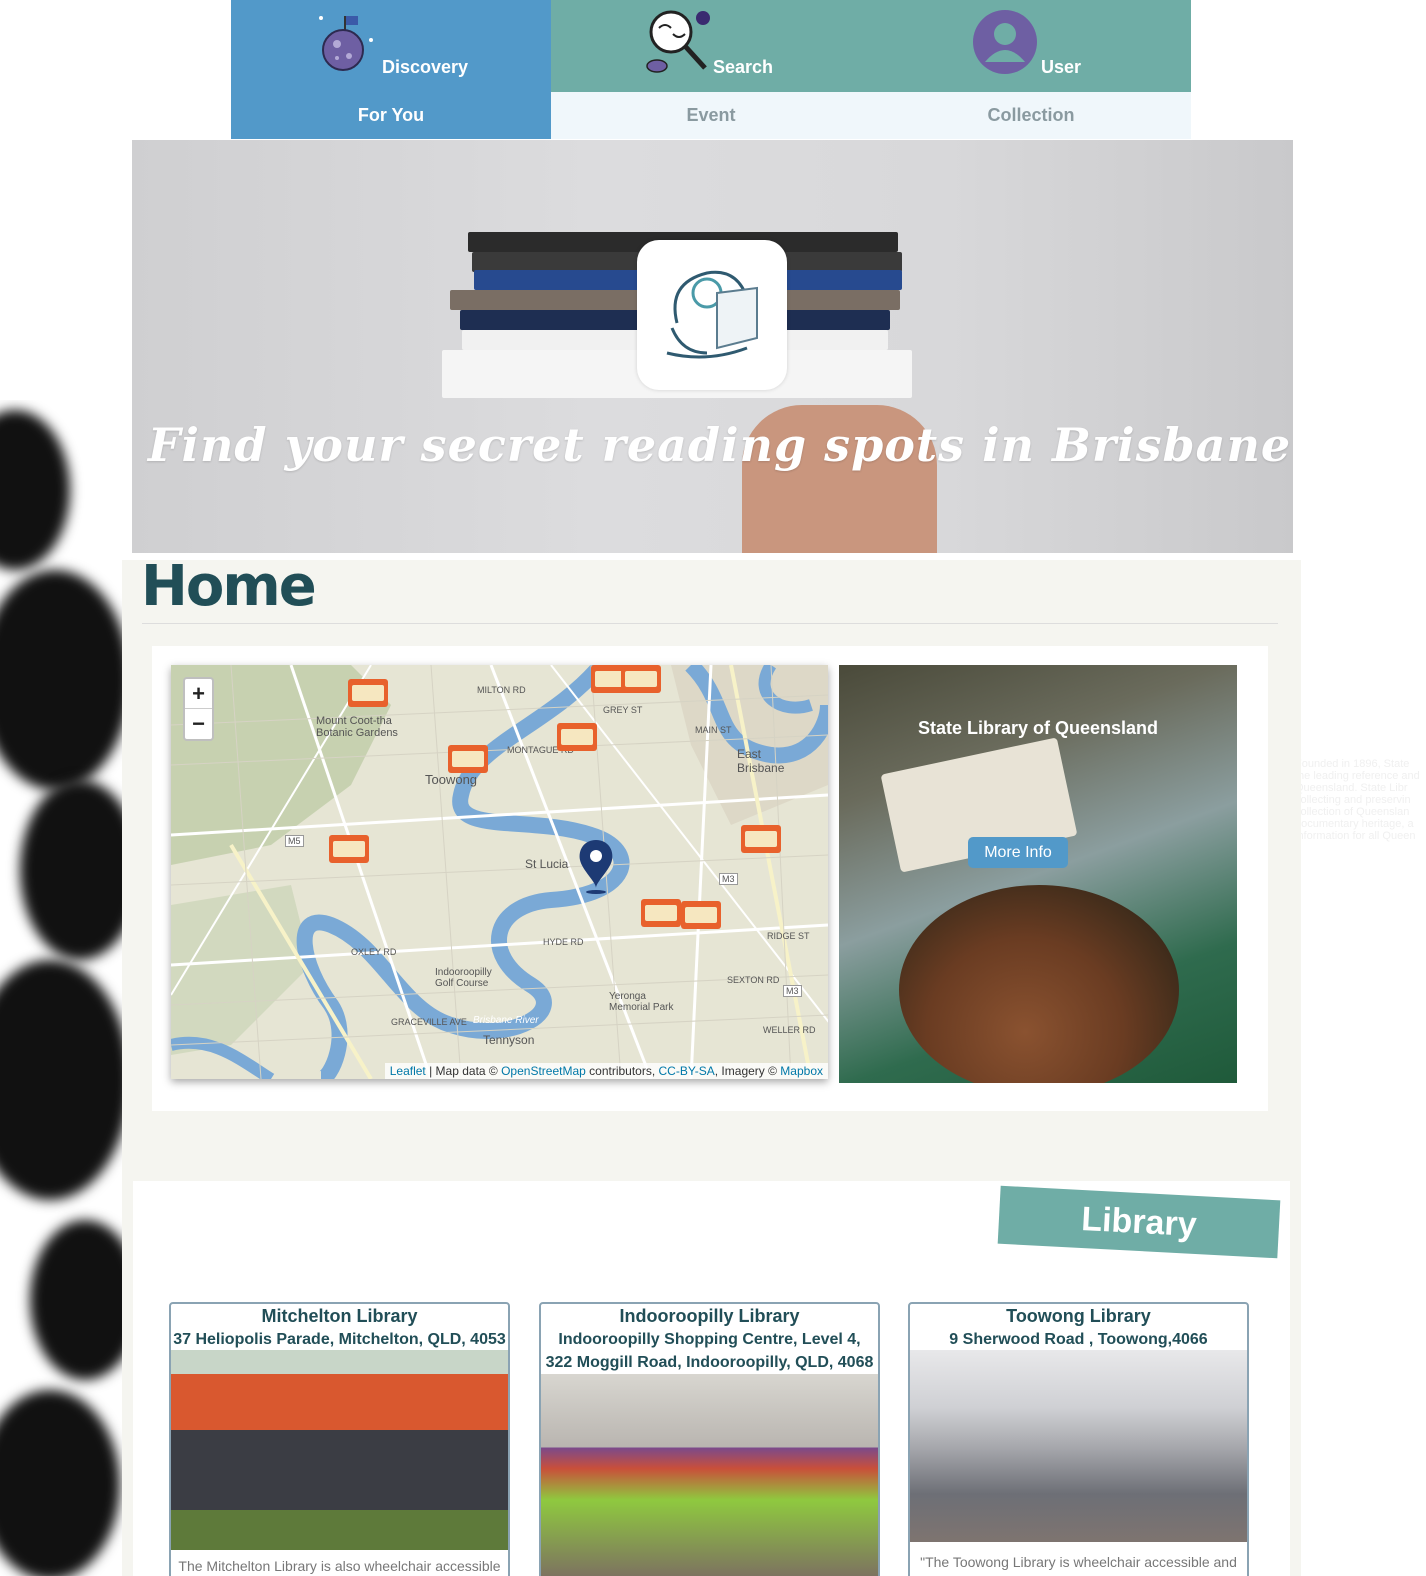  I want to click on subtab-collection: Collection, so click(1031, 115).